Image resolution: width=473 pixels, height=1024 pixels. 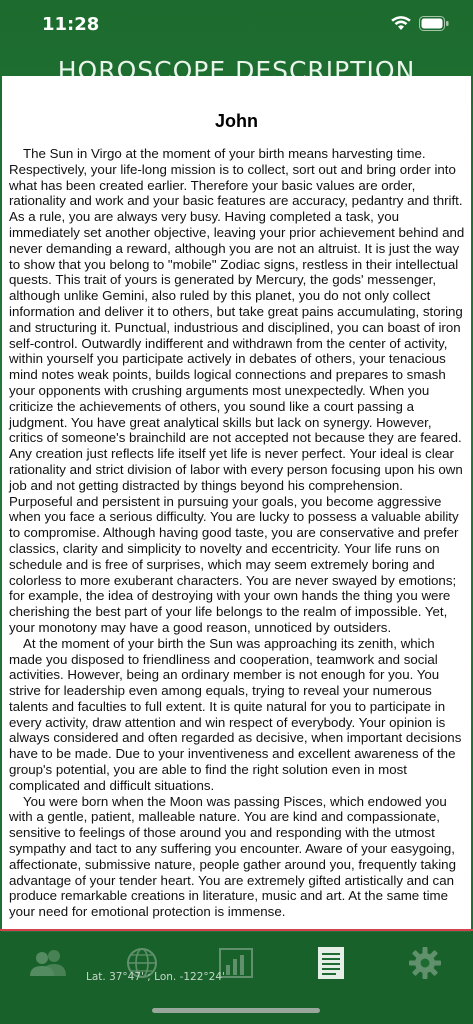 I want to click on home-indicator, so click(x=236, y=1010).